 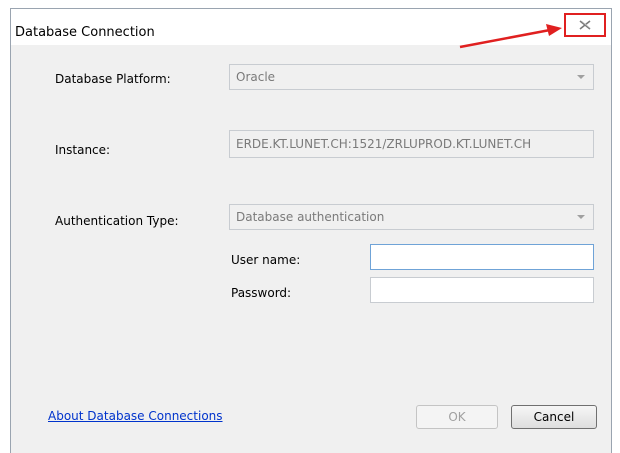 I want to click on window-title: Database Connection, so click(x=85, y=32).